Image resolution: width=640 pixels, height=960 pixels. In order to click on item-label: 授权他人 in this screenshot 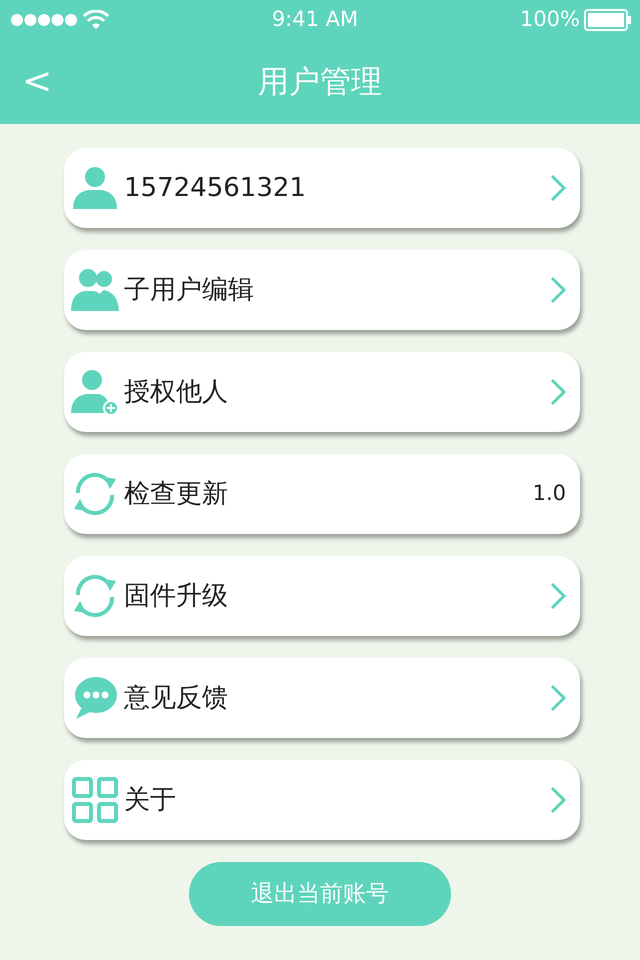, I will do `click(176, 392)`.